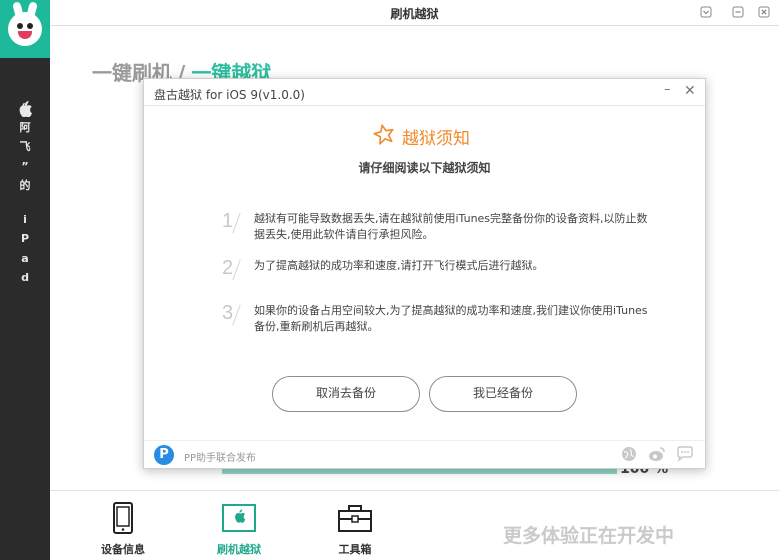  I want to click on dialog-divider, so click(424, 105).